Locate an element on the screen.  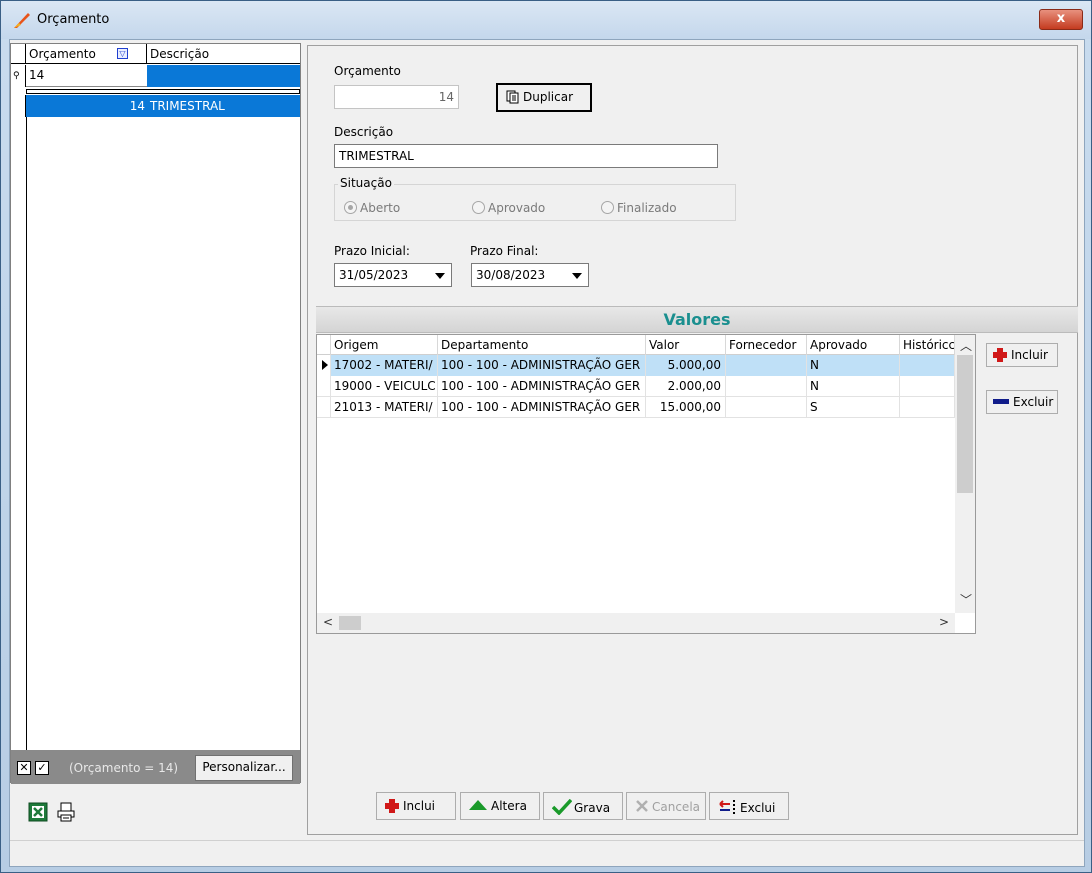
radio-aprovado: Aprovado is located at coordinates (508, 208).